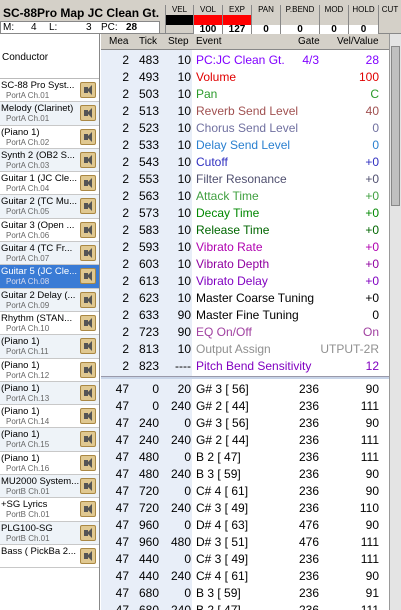 This screenshot has width=401, height=610. I want to click on event-row: 47 240 0 G# 3 [ 56] 236 90, so click(245, 423).